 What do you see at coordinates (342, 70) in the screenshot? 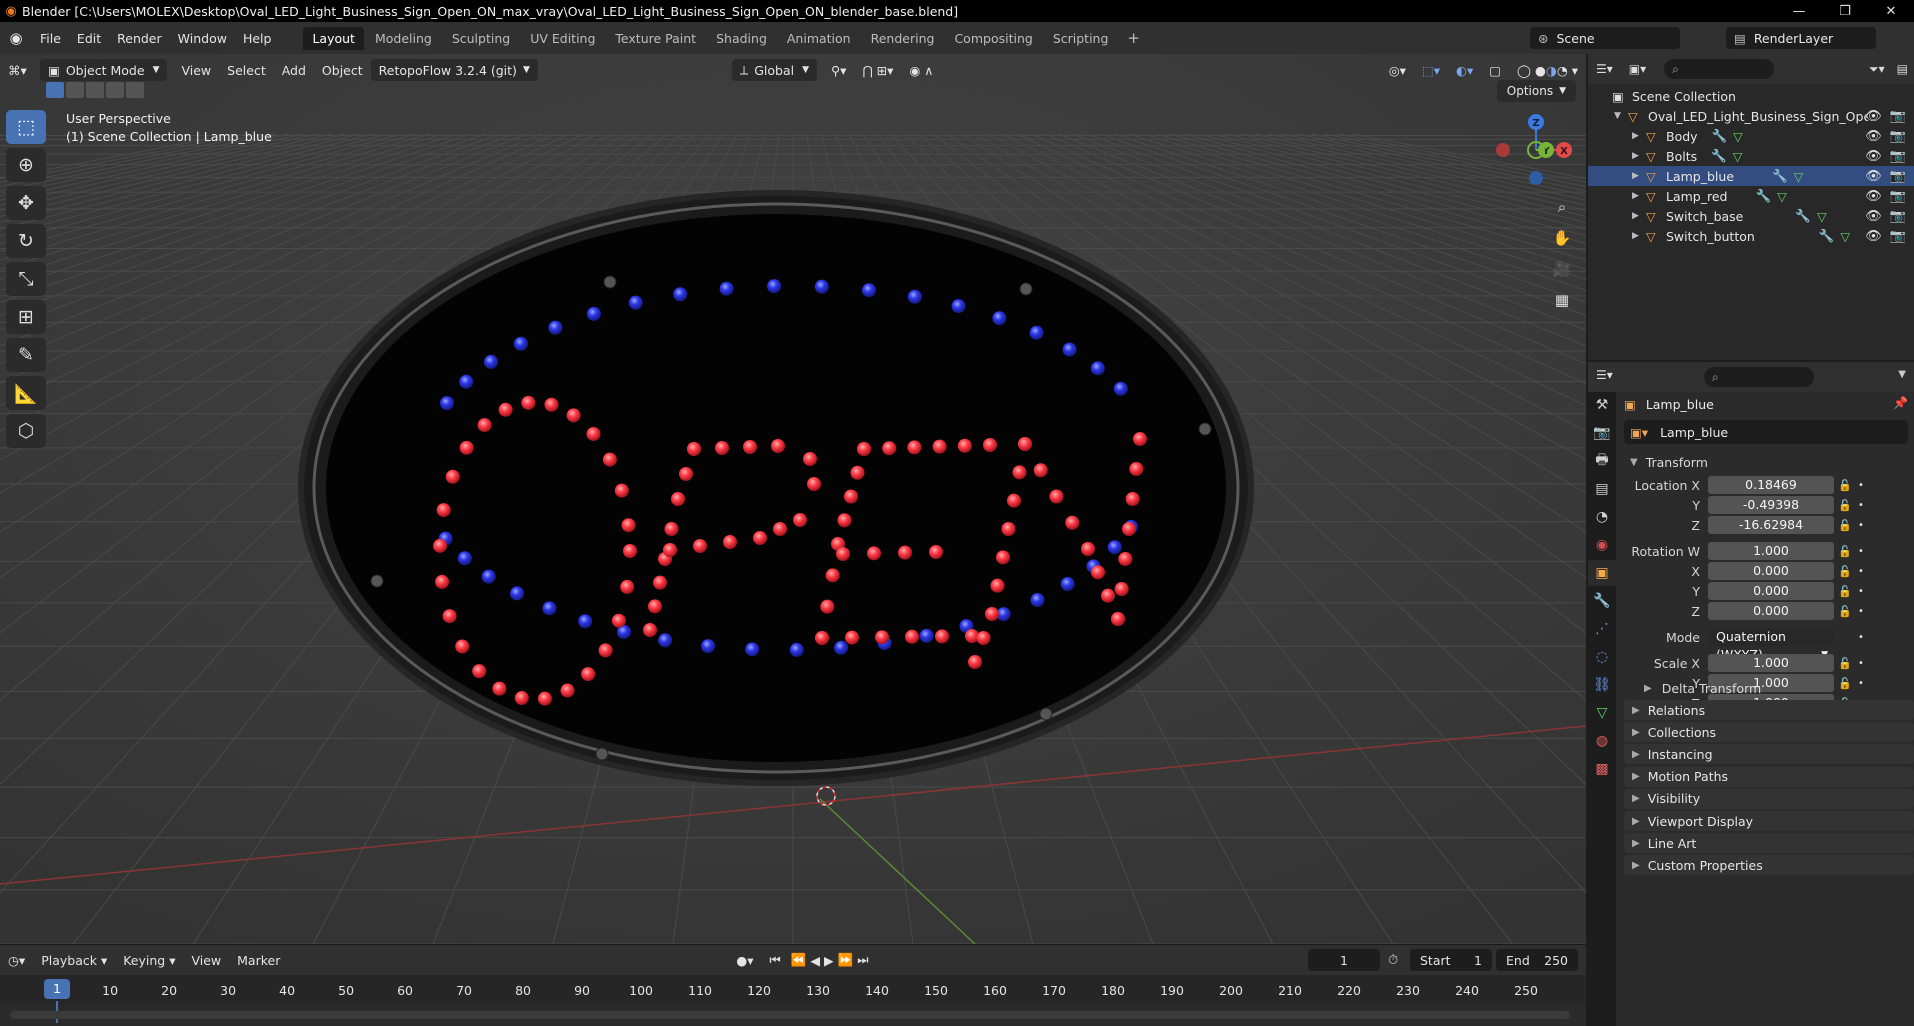
I see `viewport-menu-object: Object` at bounding box center [342, 70].